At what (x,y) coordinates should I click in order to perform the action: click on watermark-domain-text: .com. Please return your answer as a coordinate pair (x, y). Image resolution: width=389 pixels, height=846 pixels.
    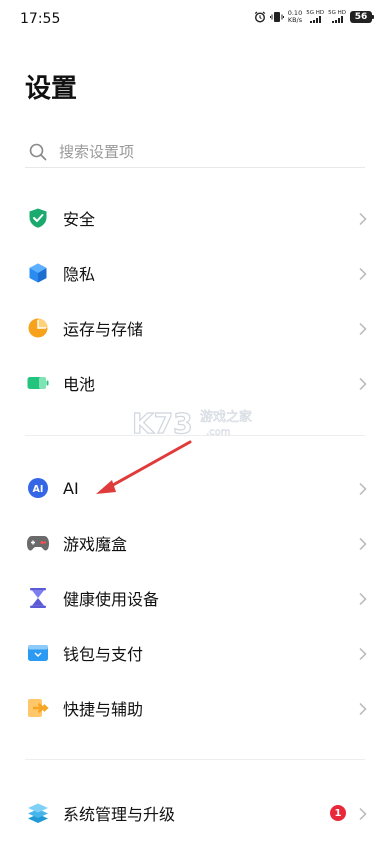
    Looking at the image, I should click on (218, 432).